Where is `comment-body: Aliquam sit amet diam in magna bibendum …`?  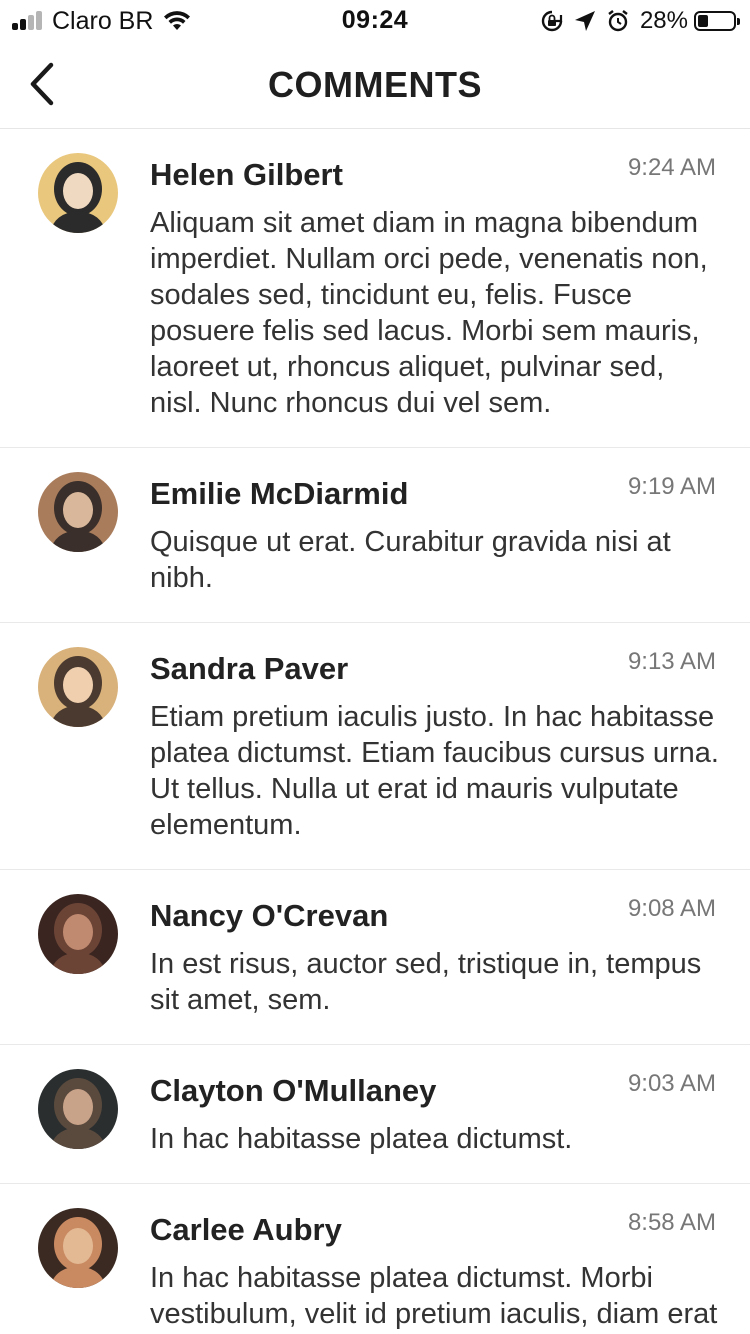
comment-body: Aliquam sit amet diam in magna bibendum … is located at coordinates (429, 313).